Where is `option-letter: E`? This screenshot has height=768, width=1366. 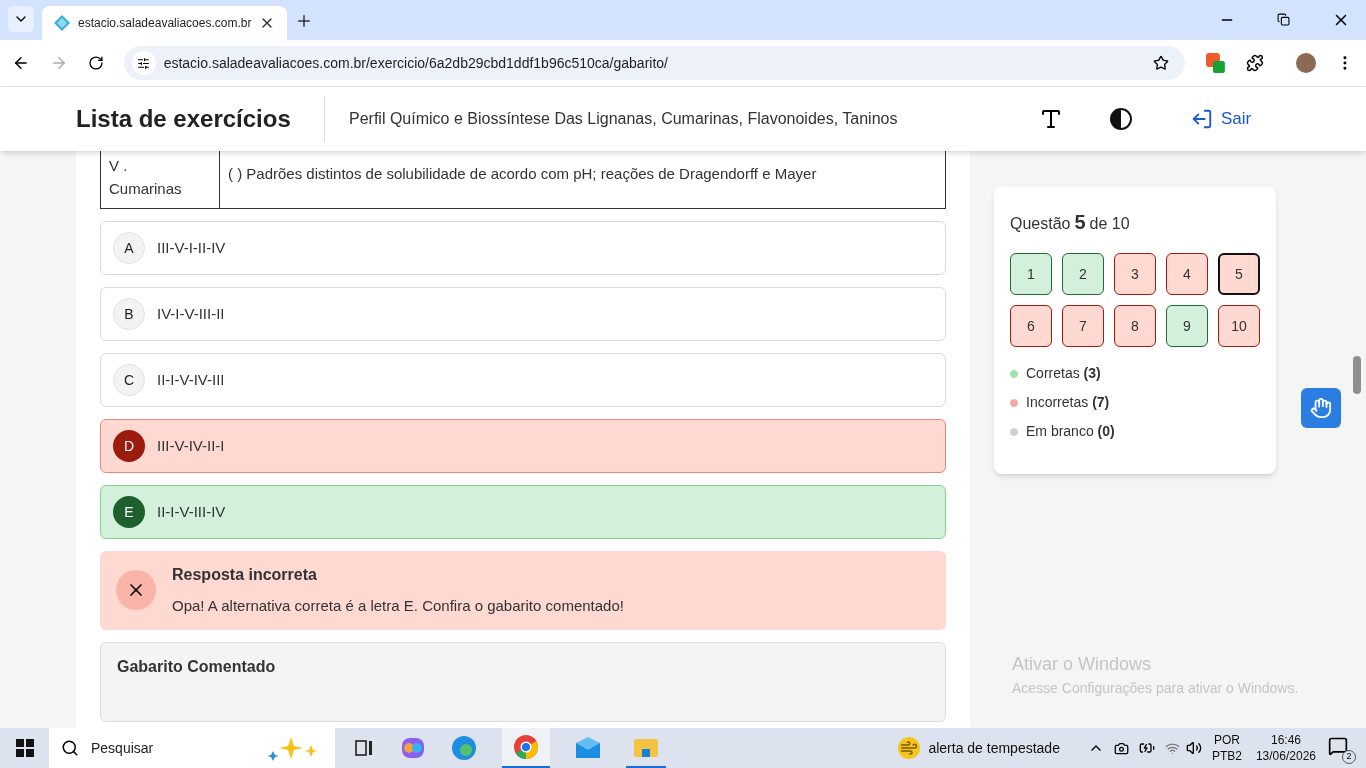 option-letter: E is located at coordinates (129, 512).